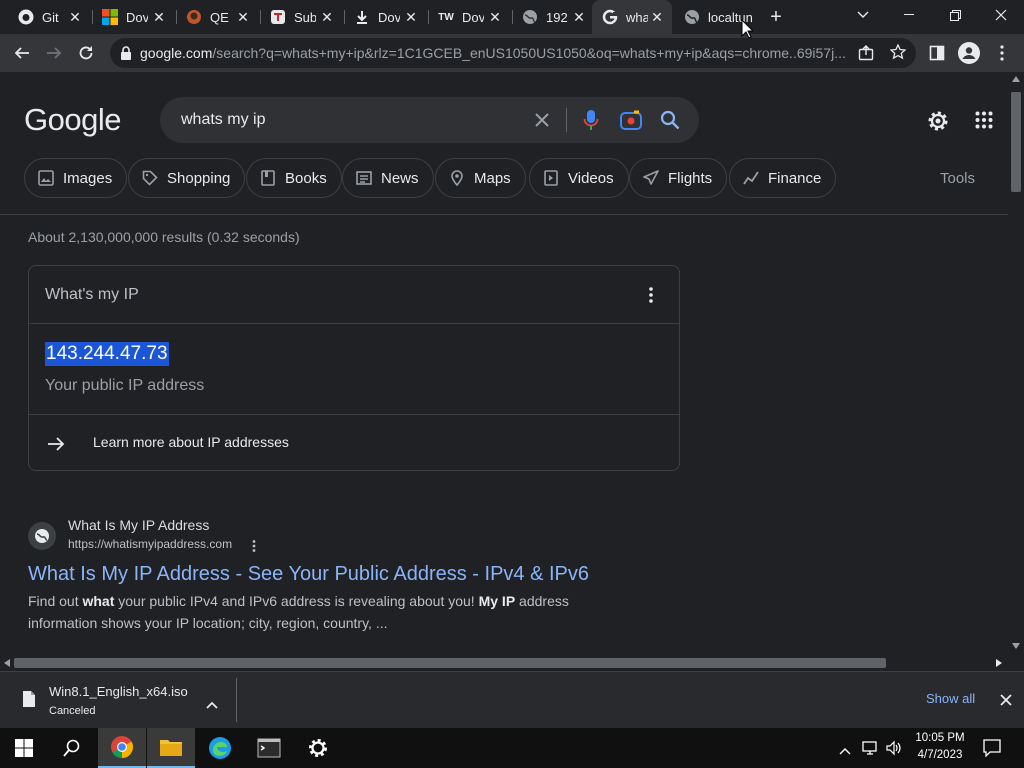 The width and height of the screenshot is (1024, 768). Describe the element at coordinates (480, 178) in the screenshot. I see `chip-maps: Maps` at that location.